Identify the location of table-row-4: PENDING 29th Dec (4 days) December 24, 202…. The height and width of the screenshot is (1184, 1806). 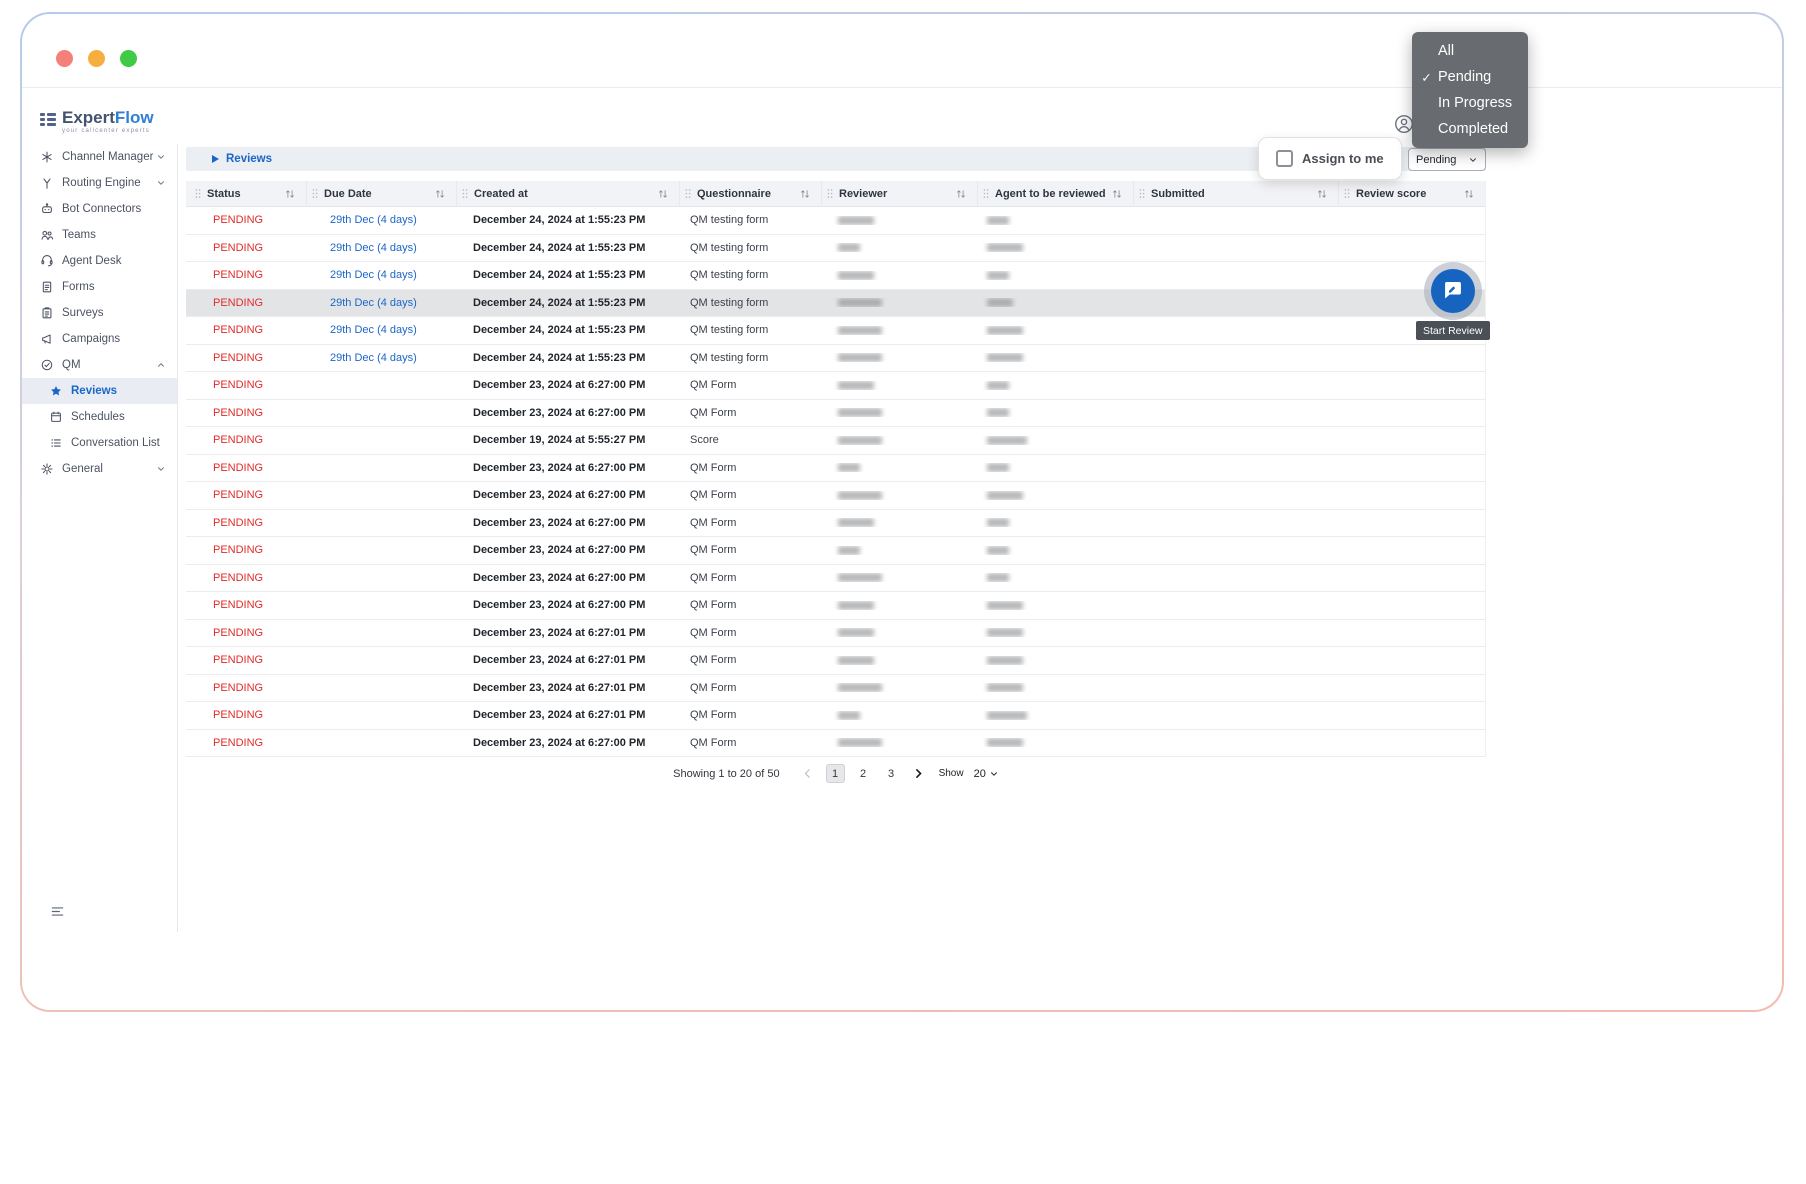
(835, 303).